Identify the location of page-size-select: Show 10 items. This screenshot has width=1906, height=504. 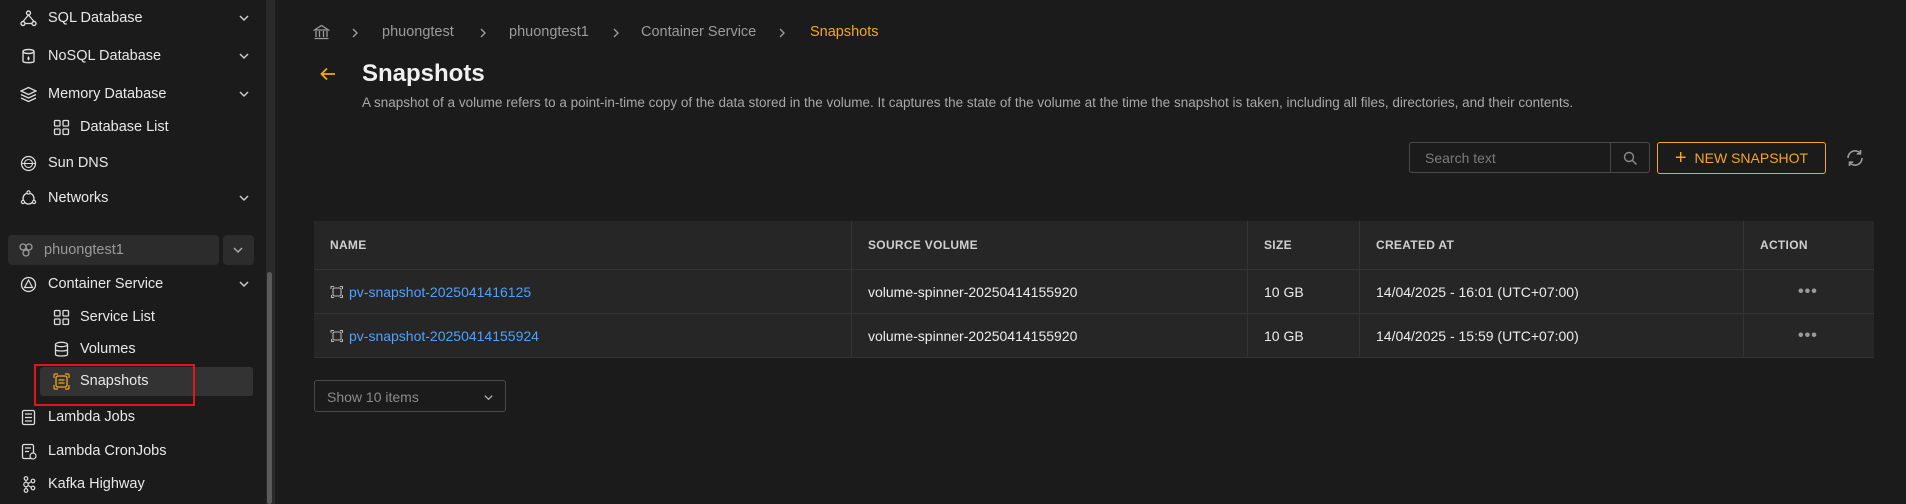
(410, 396).